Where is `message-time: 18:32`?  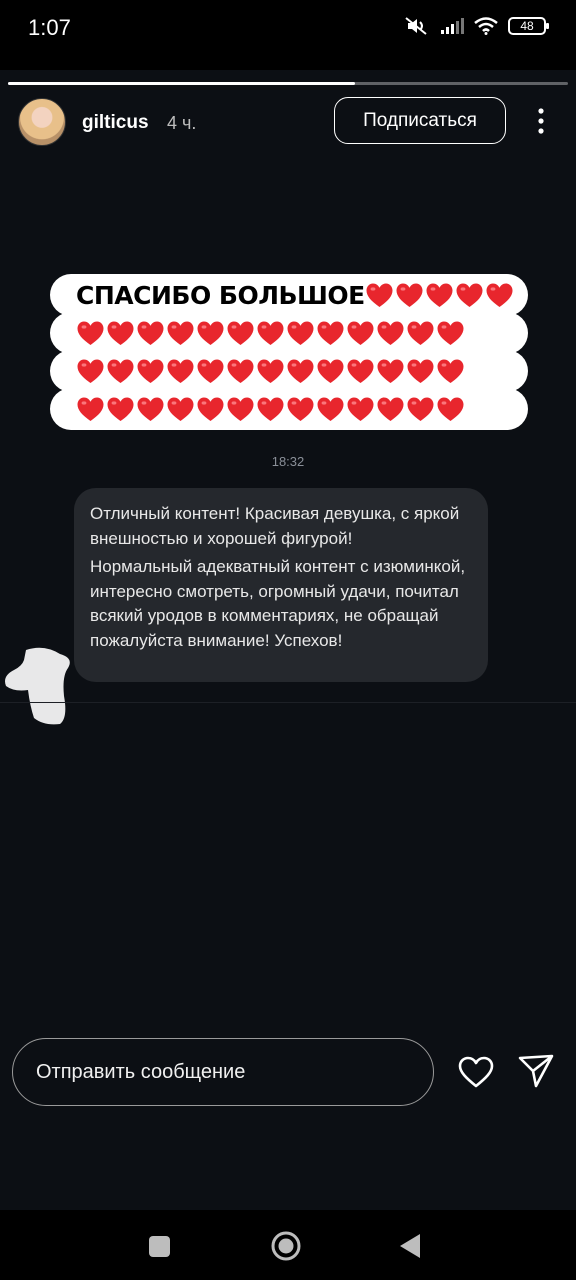
message-time: 18:32 is located at coordinates (288, 461).